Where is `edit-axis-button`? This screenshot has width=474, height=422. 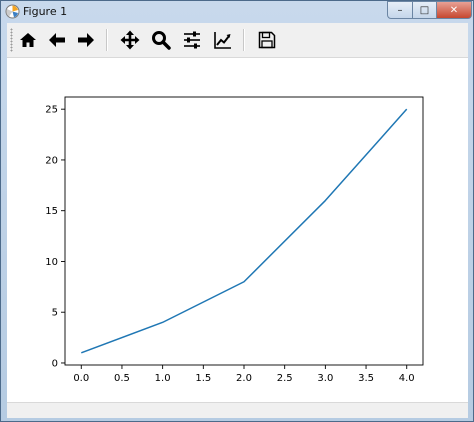 edit-axis-button is located at coordinates (223, 40).